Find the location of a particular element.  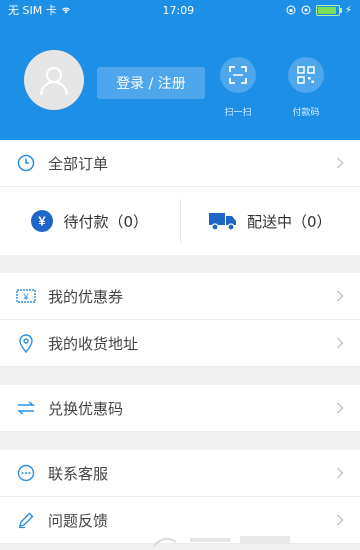

feedback-label: 问题反馈 is located at coordinates (78, 520).